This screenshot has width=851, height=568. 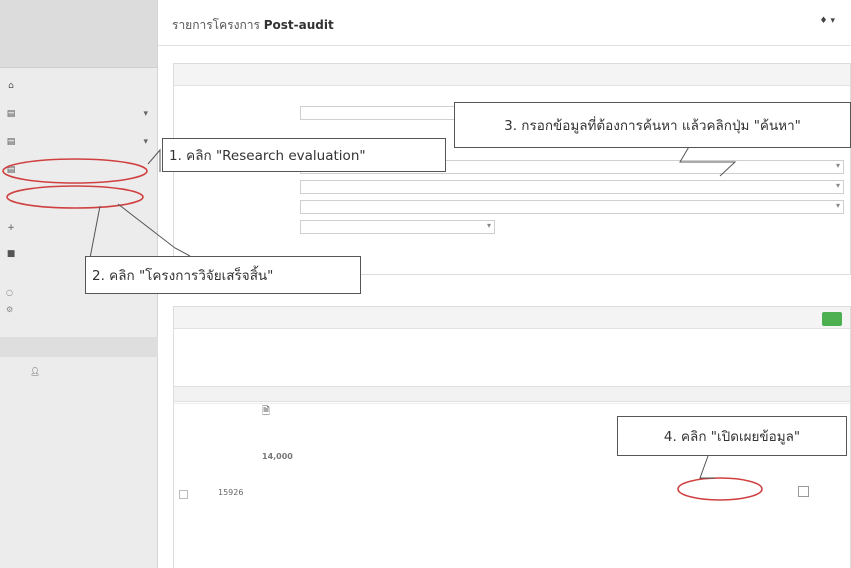 I want to click on topbar: รายการโครงการ Post-audit ♦ ▾, so click(x=504, y=23).